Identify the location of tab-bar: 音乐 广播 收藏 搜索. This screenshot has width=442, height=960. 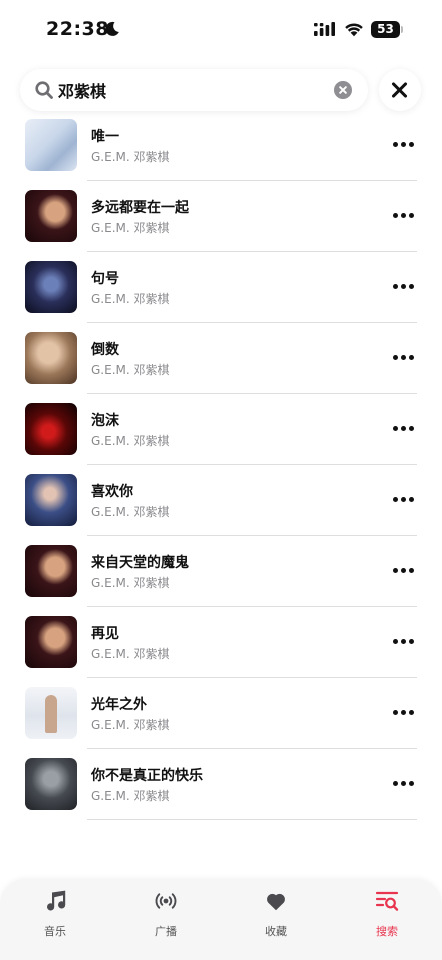
(221, 919).